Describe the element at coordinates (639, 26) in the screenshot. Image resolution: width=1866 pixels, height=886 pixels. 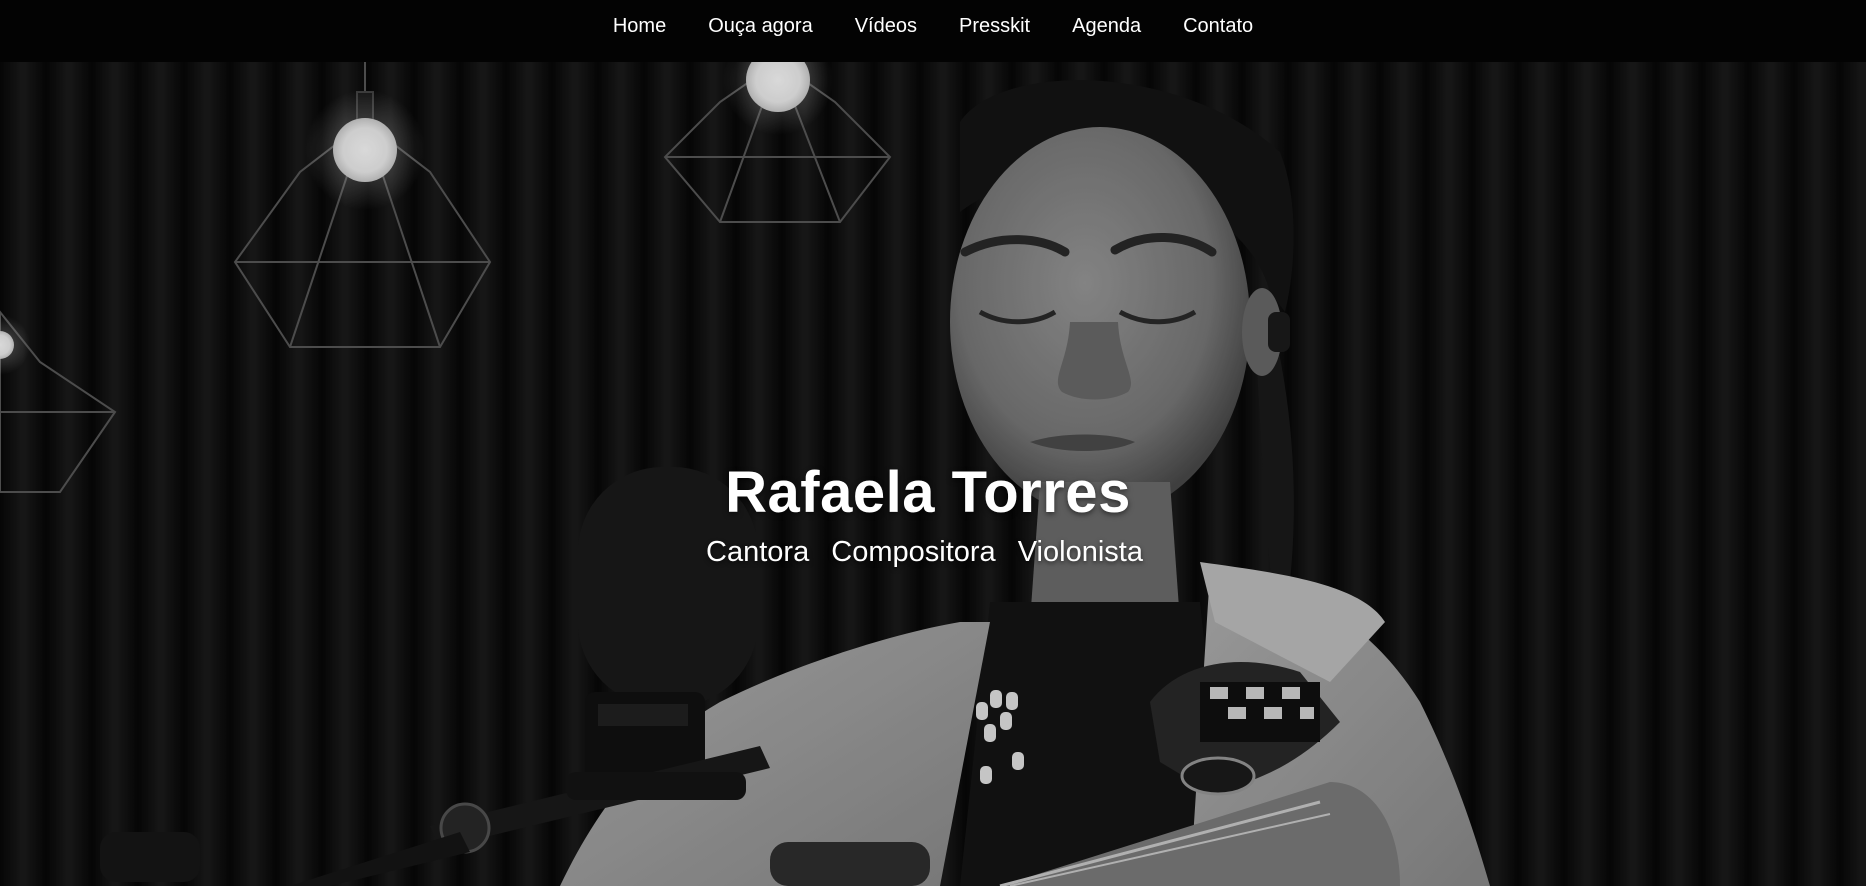
I see `nav-home-link: Home` at that location.